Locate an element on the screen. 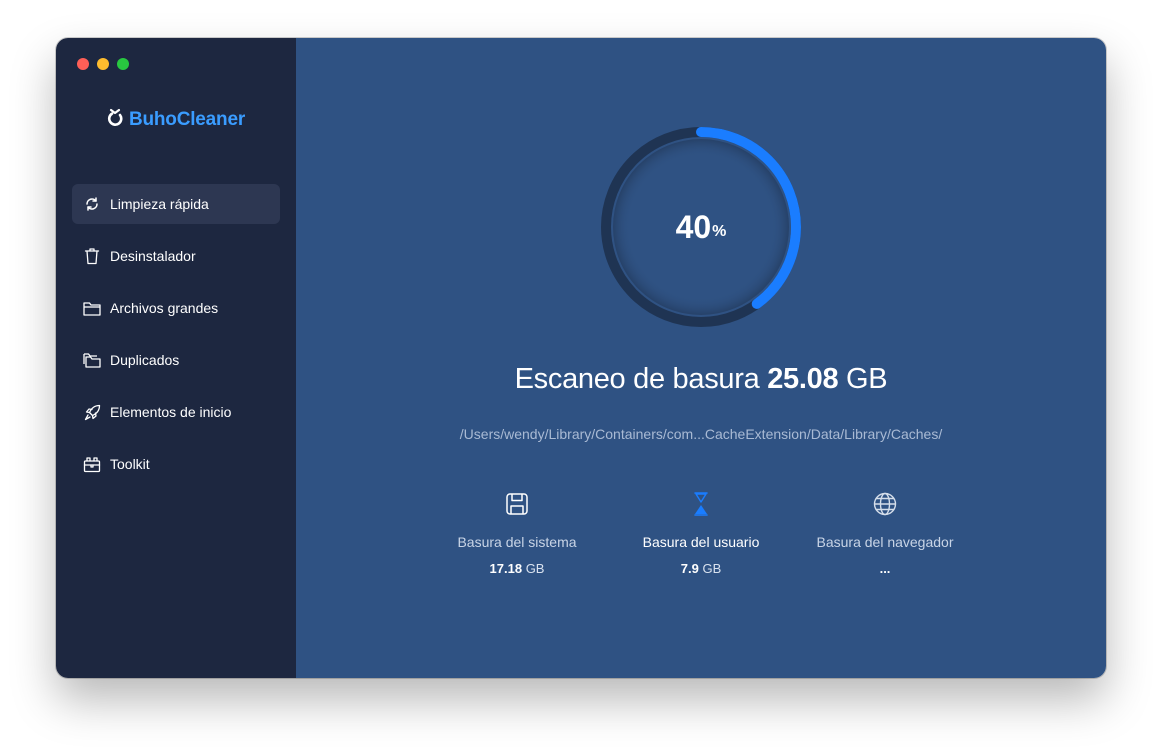  globe-icon is located at coordinates (885, 504).